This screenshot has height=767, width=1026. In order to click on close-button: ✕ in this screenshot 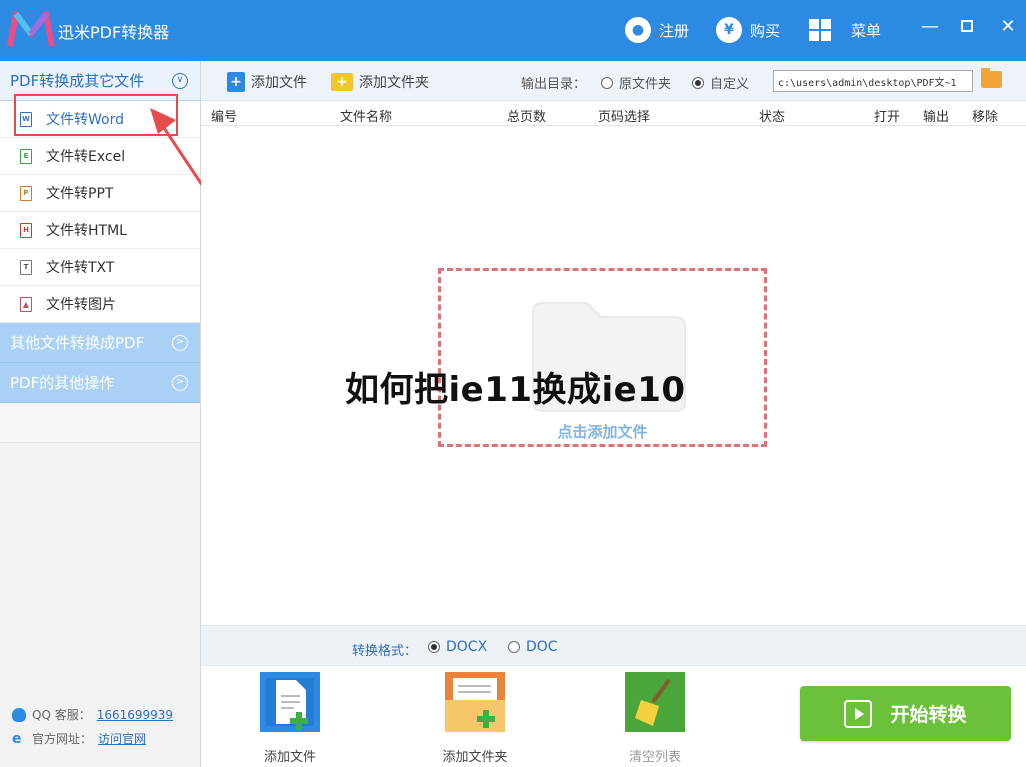, I will do `click(1008, 26)`.